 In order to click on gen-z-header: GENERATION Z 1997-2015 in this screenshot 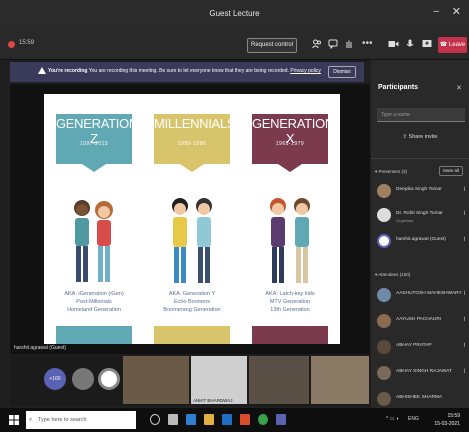, I will do `click(97, 143)`.